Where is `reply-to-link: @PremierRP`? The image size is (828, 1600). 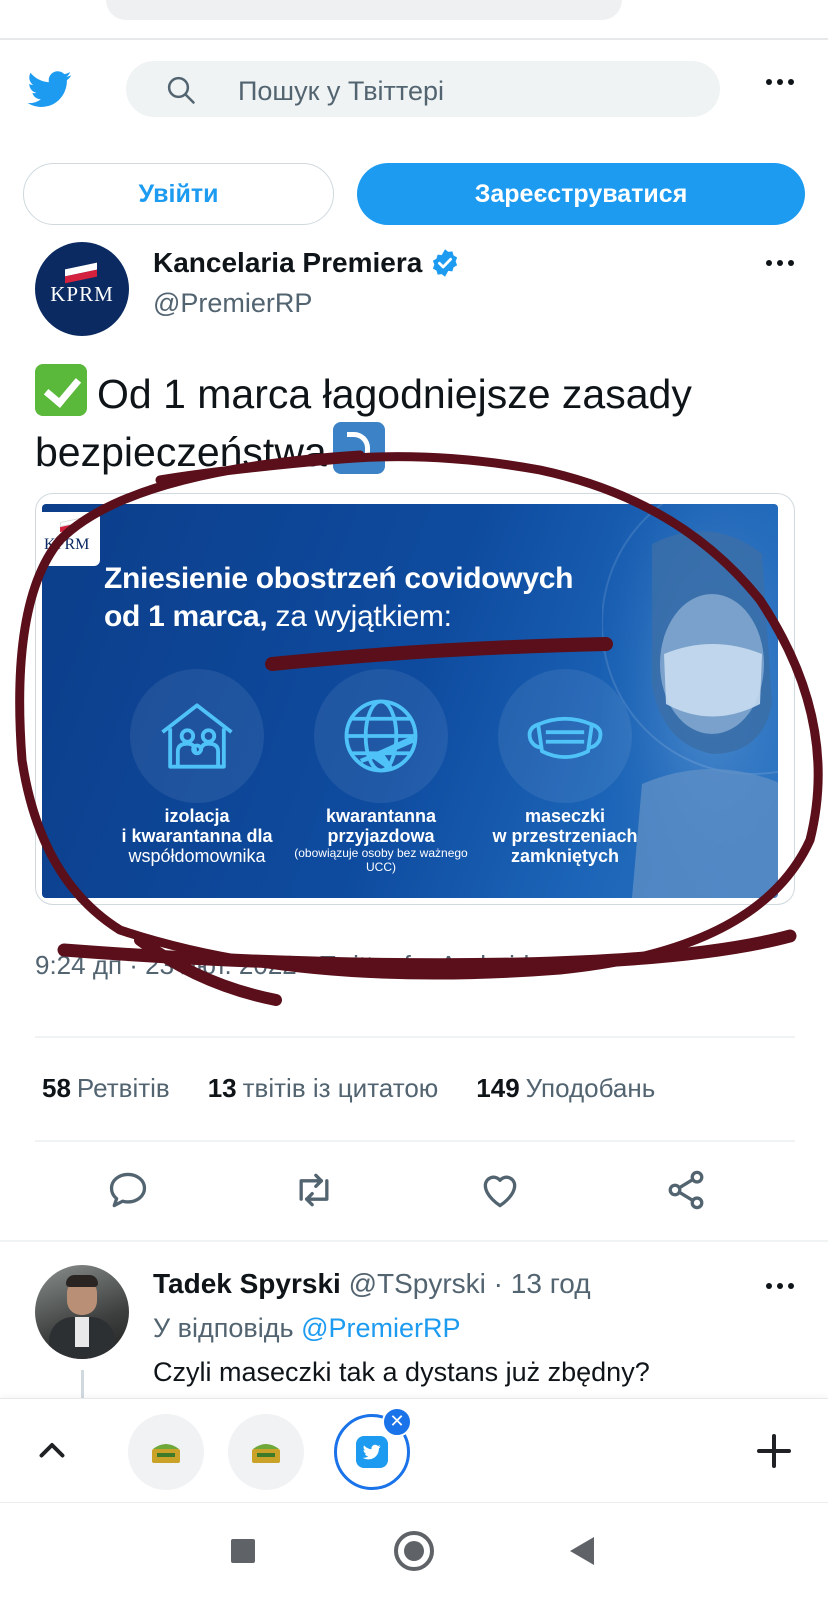
reply-to-link: @PremierRP is located at coordinates (380, 1328).